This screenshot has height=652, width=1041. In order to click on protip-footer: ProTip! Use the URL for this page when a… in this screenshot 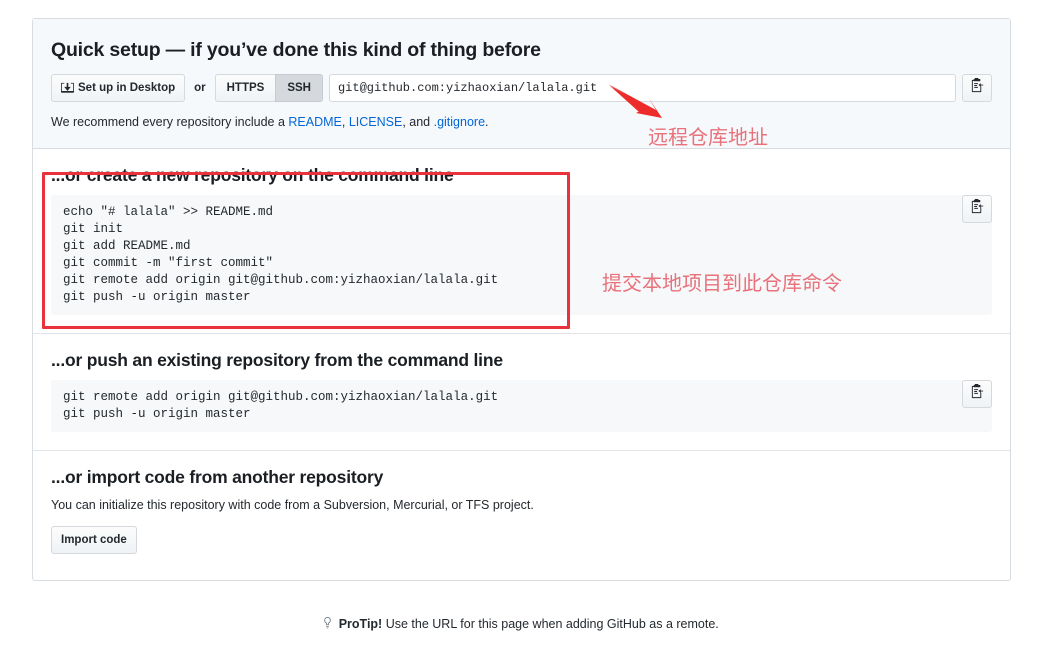, I will do `click(520, 624)`.